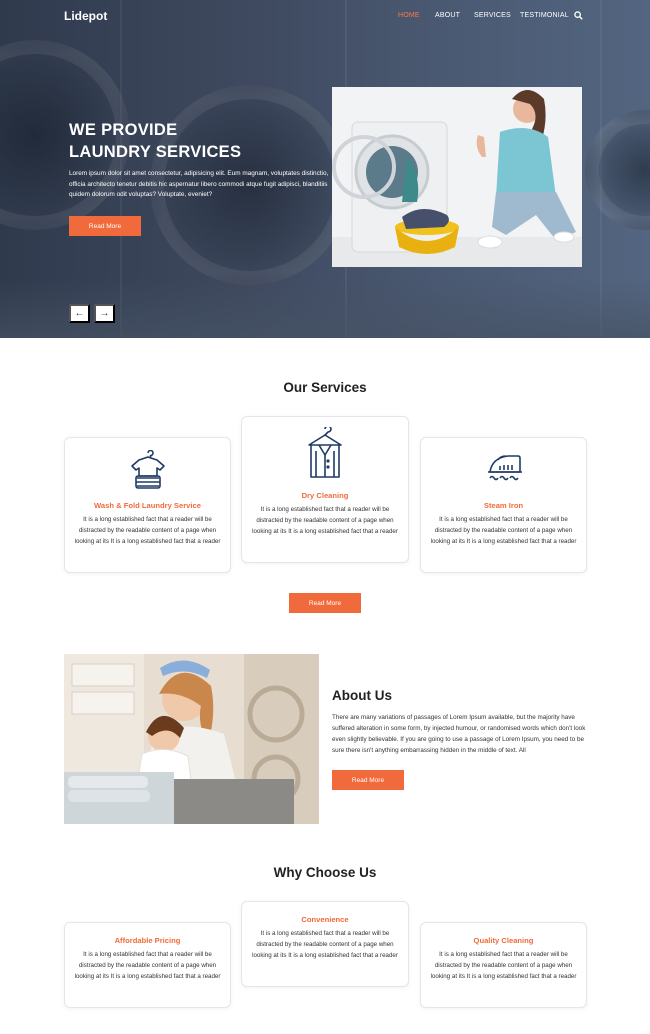 This screenshot has height=1034, width=650. Describe the element at coordinates (105, 226) in the screenshot. I see `hero-read-more-button: Read More` at that location.